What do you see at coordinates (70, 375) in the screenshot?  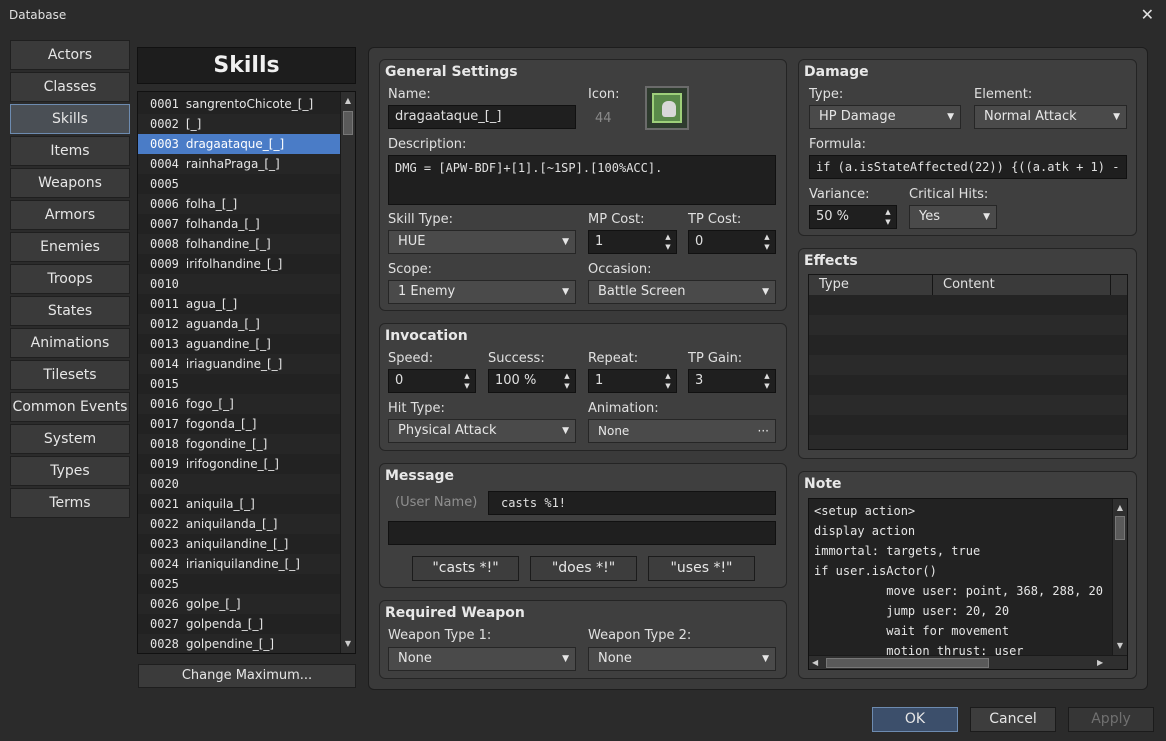 I see `category-tilesets: Tilesets` at bounding box center [70, 375].